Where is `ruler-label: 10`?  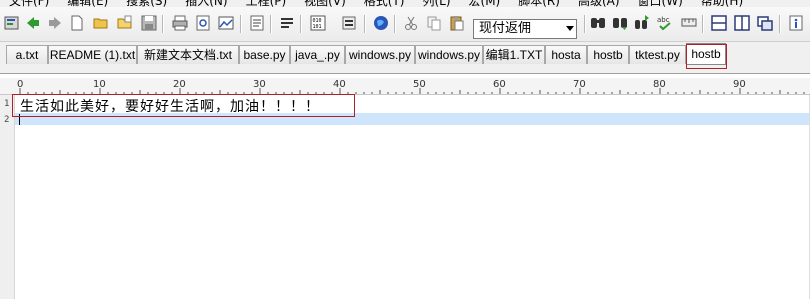
ruler-label: 10 is located at coordinates (99, 84).